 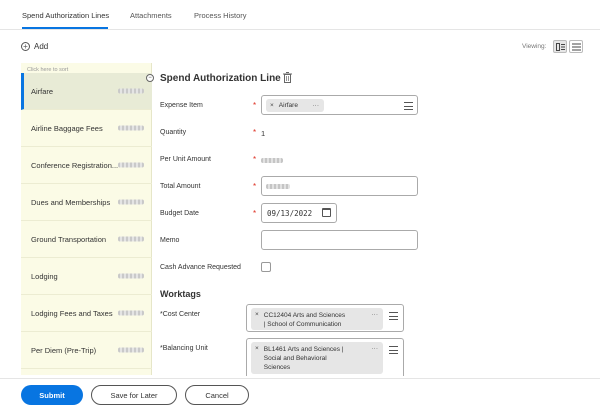 I want to click on list-item-lodging-fees-and-taxes: Lodging Fees and Taxes, so click(x=86, y=313).